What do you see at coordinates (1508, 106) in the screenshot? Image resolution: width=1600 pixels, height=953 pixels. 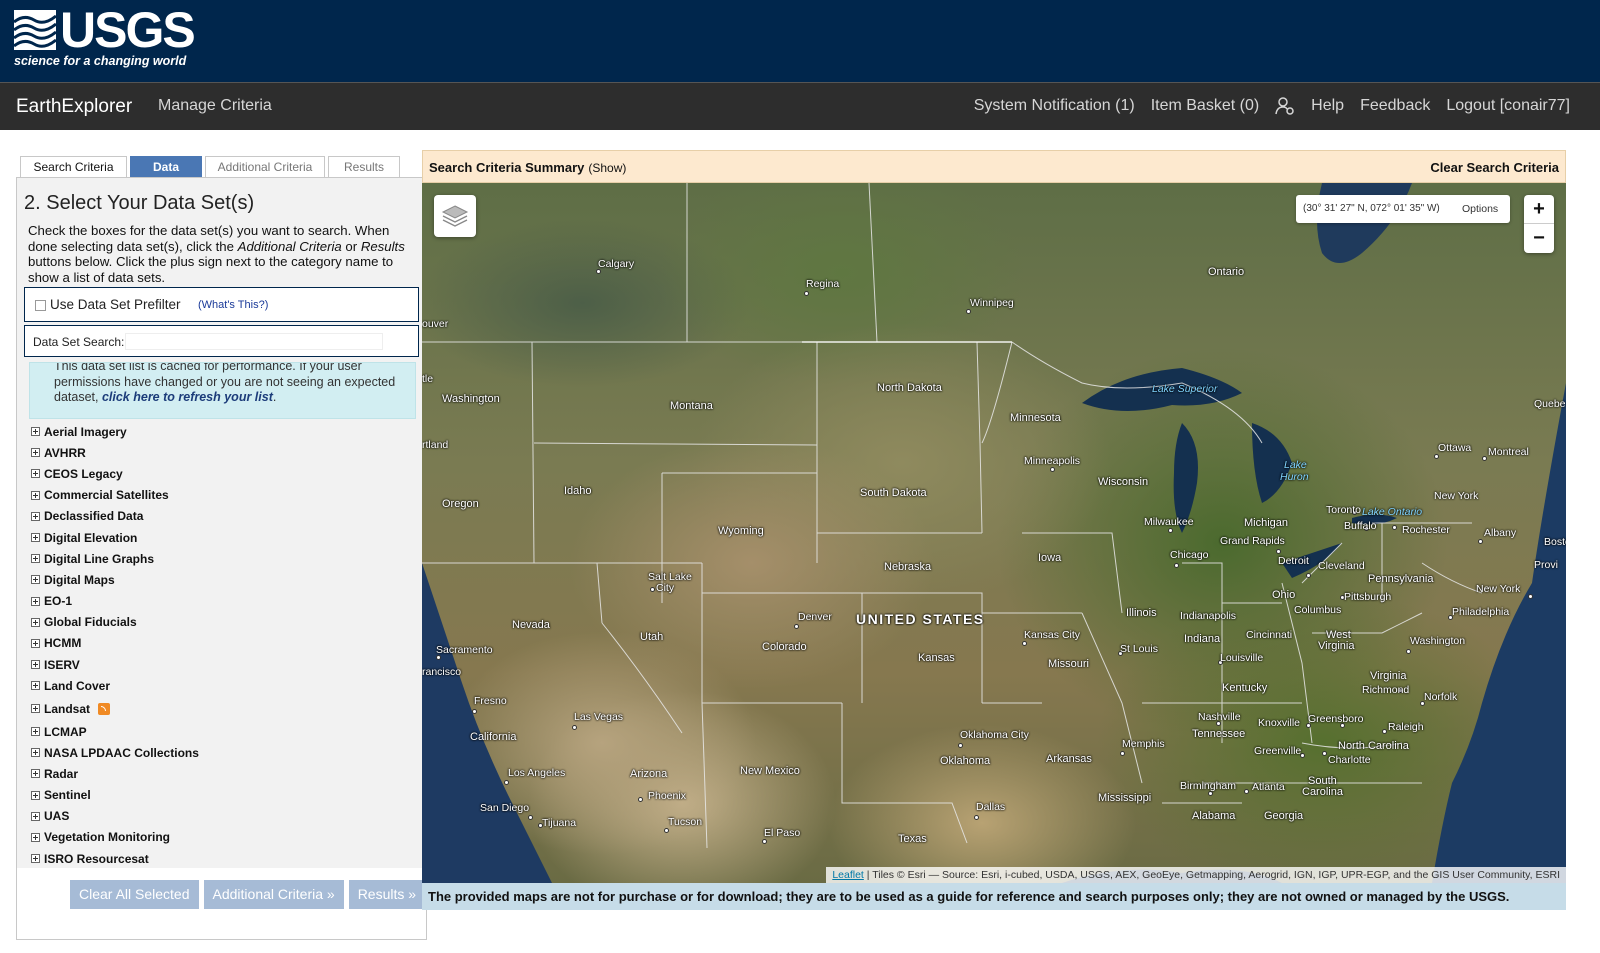 I see `logout-link: Logout [conair77]` at bounding box center [1508, 106].